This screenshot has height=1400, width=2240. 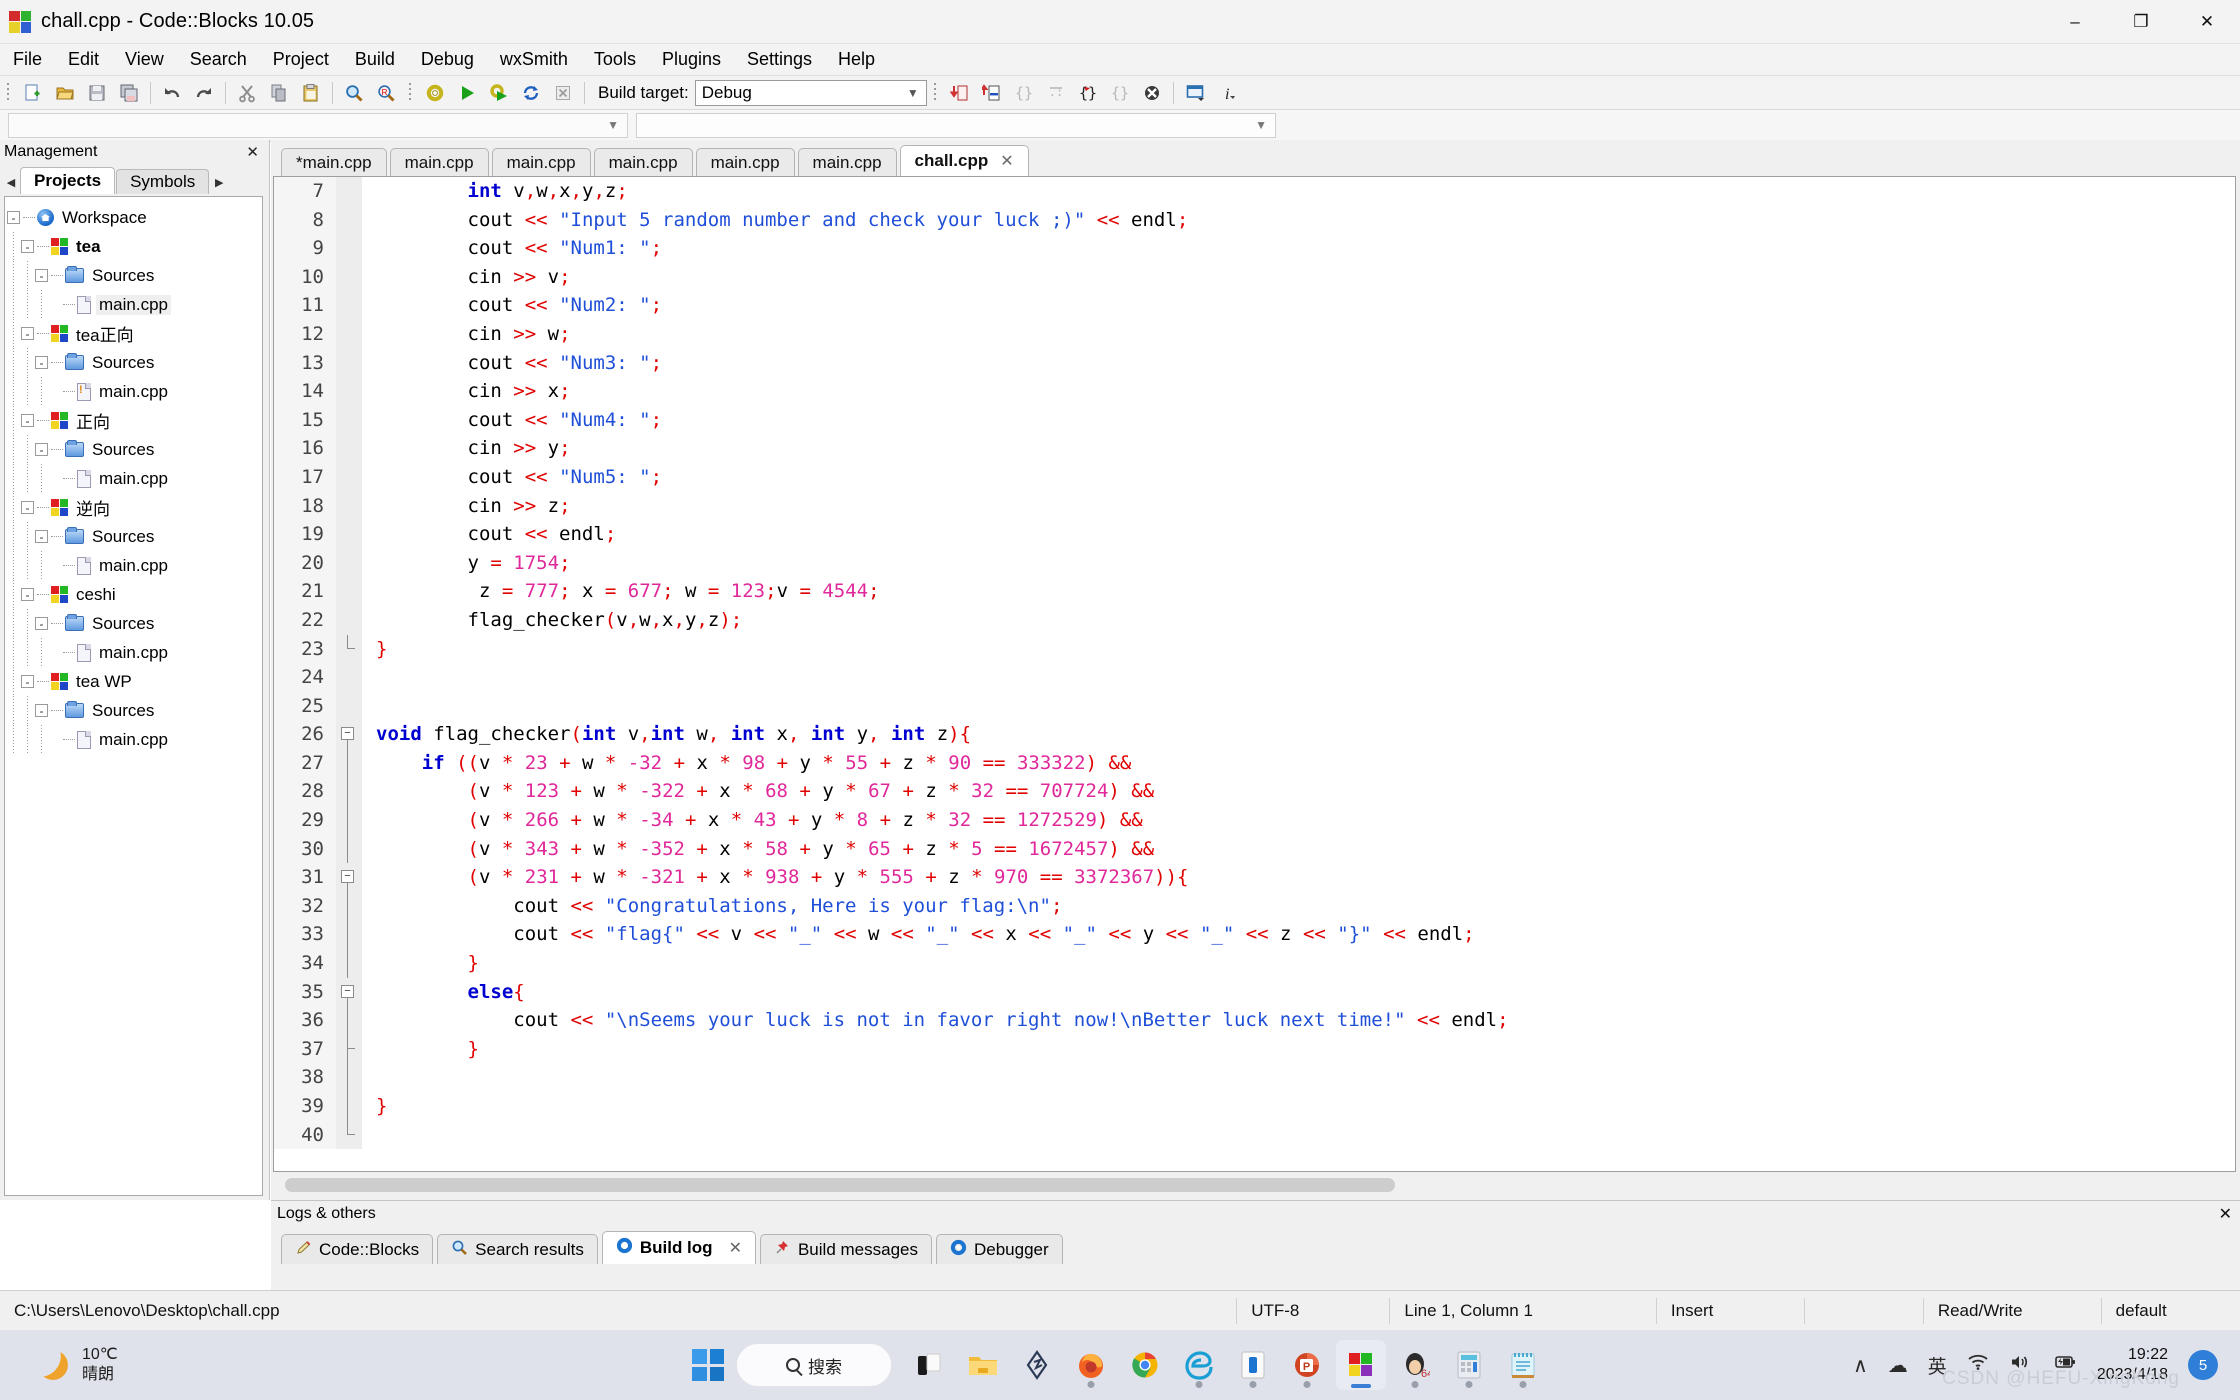 I want to click on volume-icon, so click(x=2020, y=1365).